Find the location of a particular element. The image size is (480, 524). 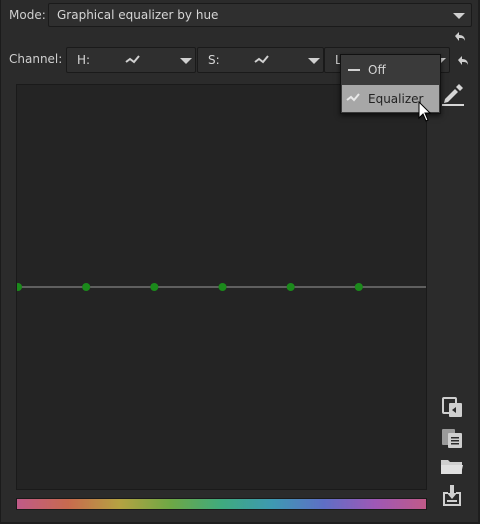

flat-line-icon is located at coordinates (354, 70).